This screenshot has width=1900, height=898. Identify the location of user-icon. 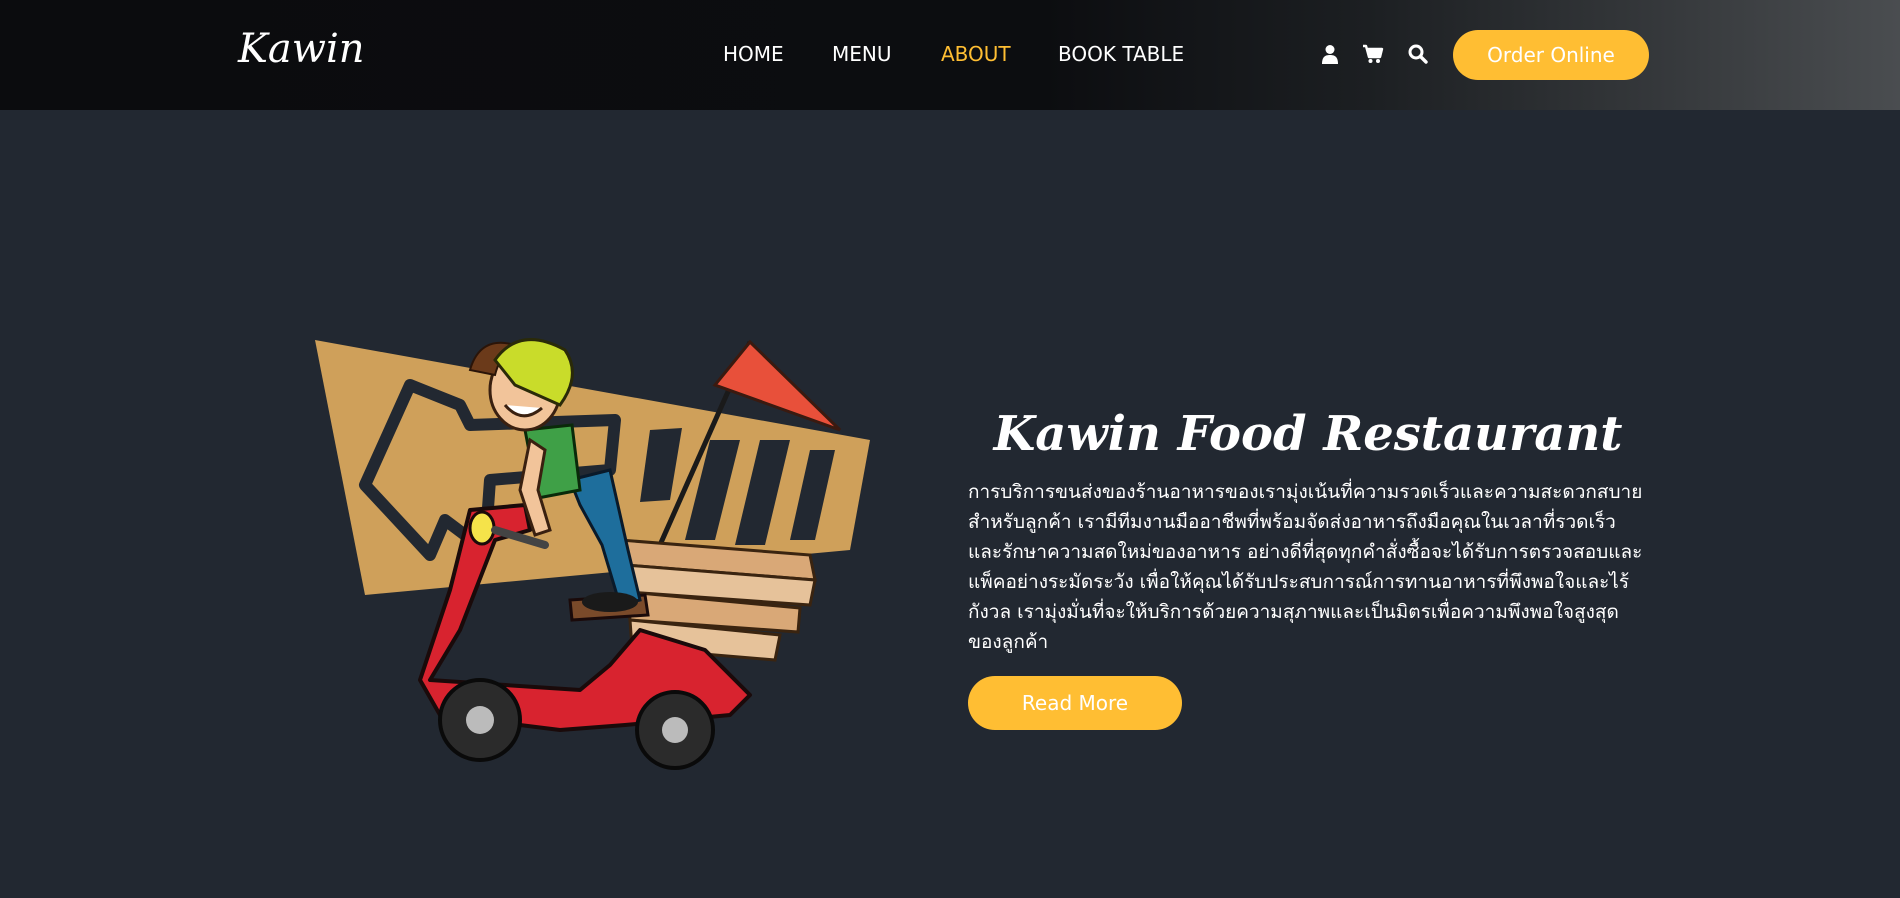
(1330, 54).